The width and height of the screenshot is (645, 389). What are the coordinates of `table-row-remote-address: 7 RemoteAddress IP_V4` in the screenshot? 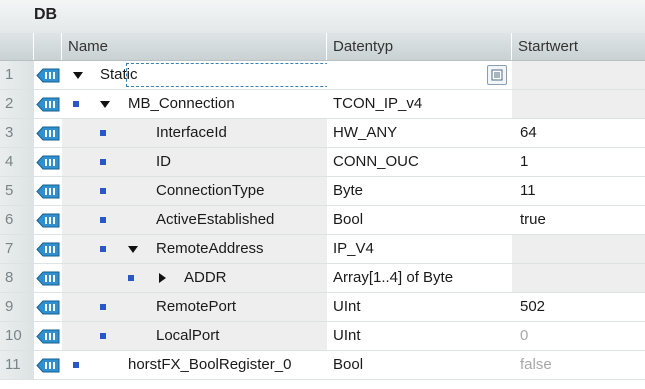 It's located at (322, 249).